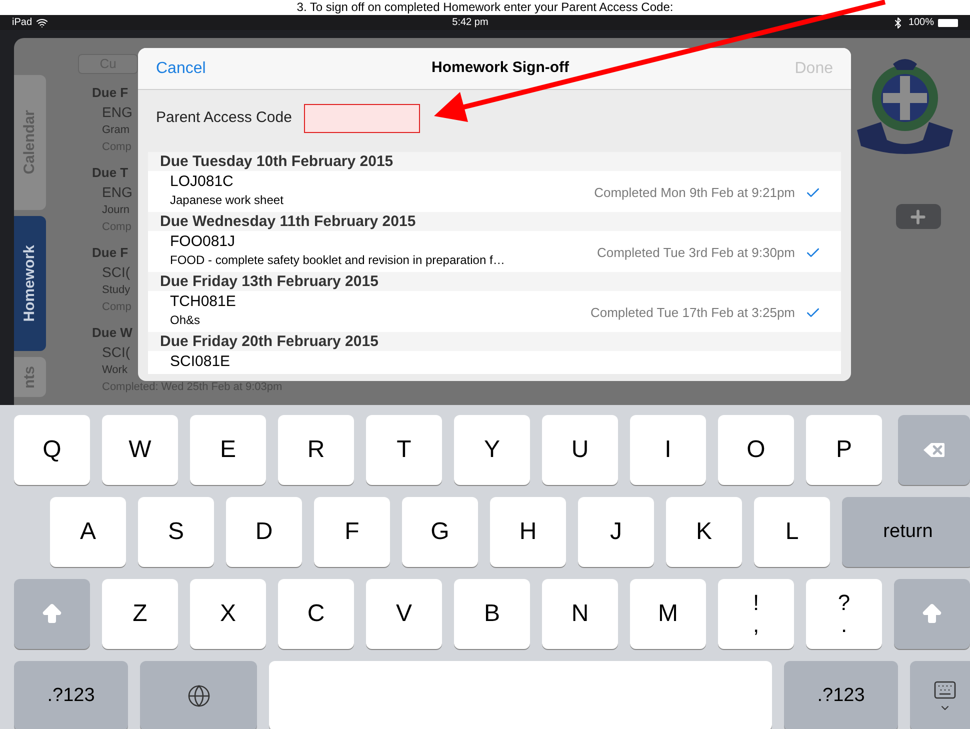 Image resolution: width=970 pixels, height=729 pixels. Describe the element at coordinates (695, 253) in the screenshot. I see `completed-text: Completed Tue 3rd Feb at 9:30pm` at that location.